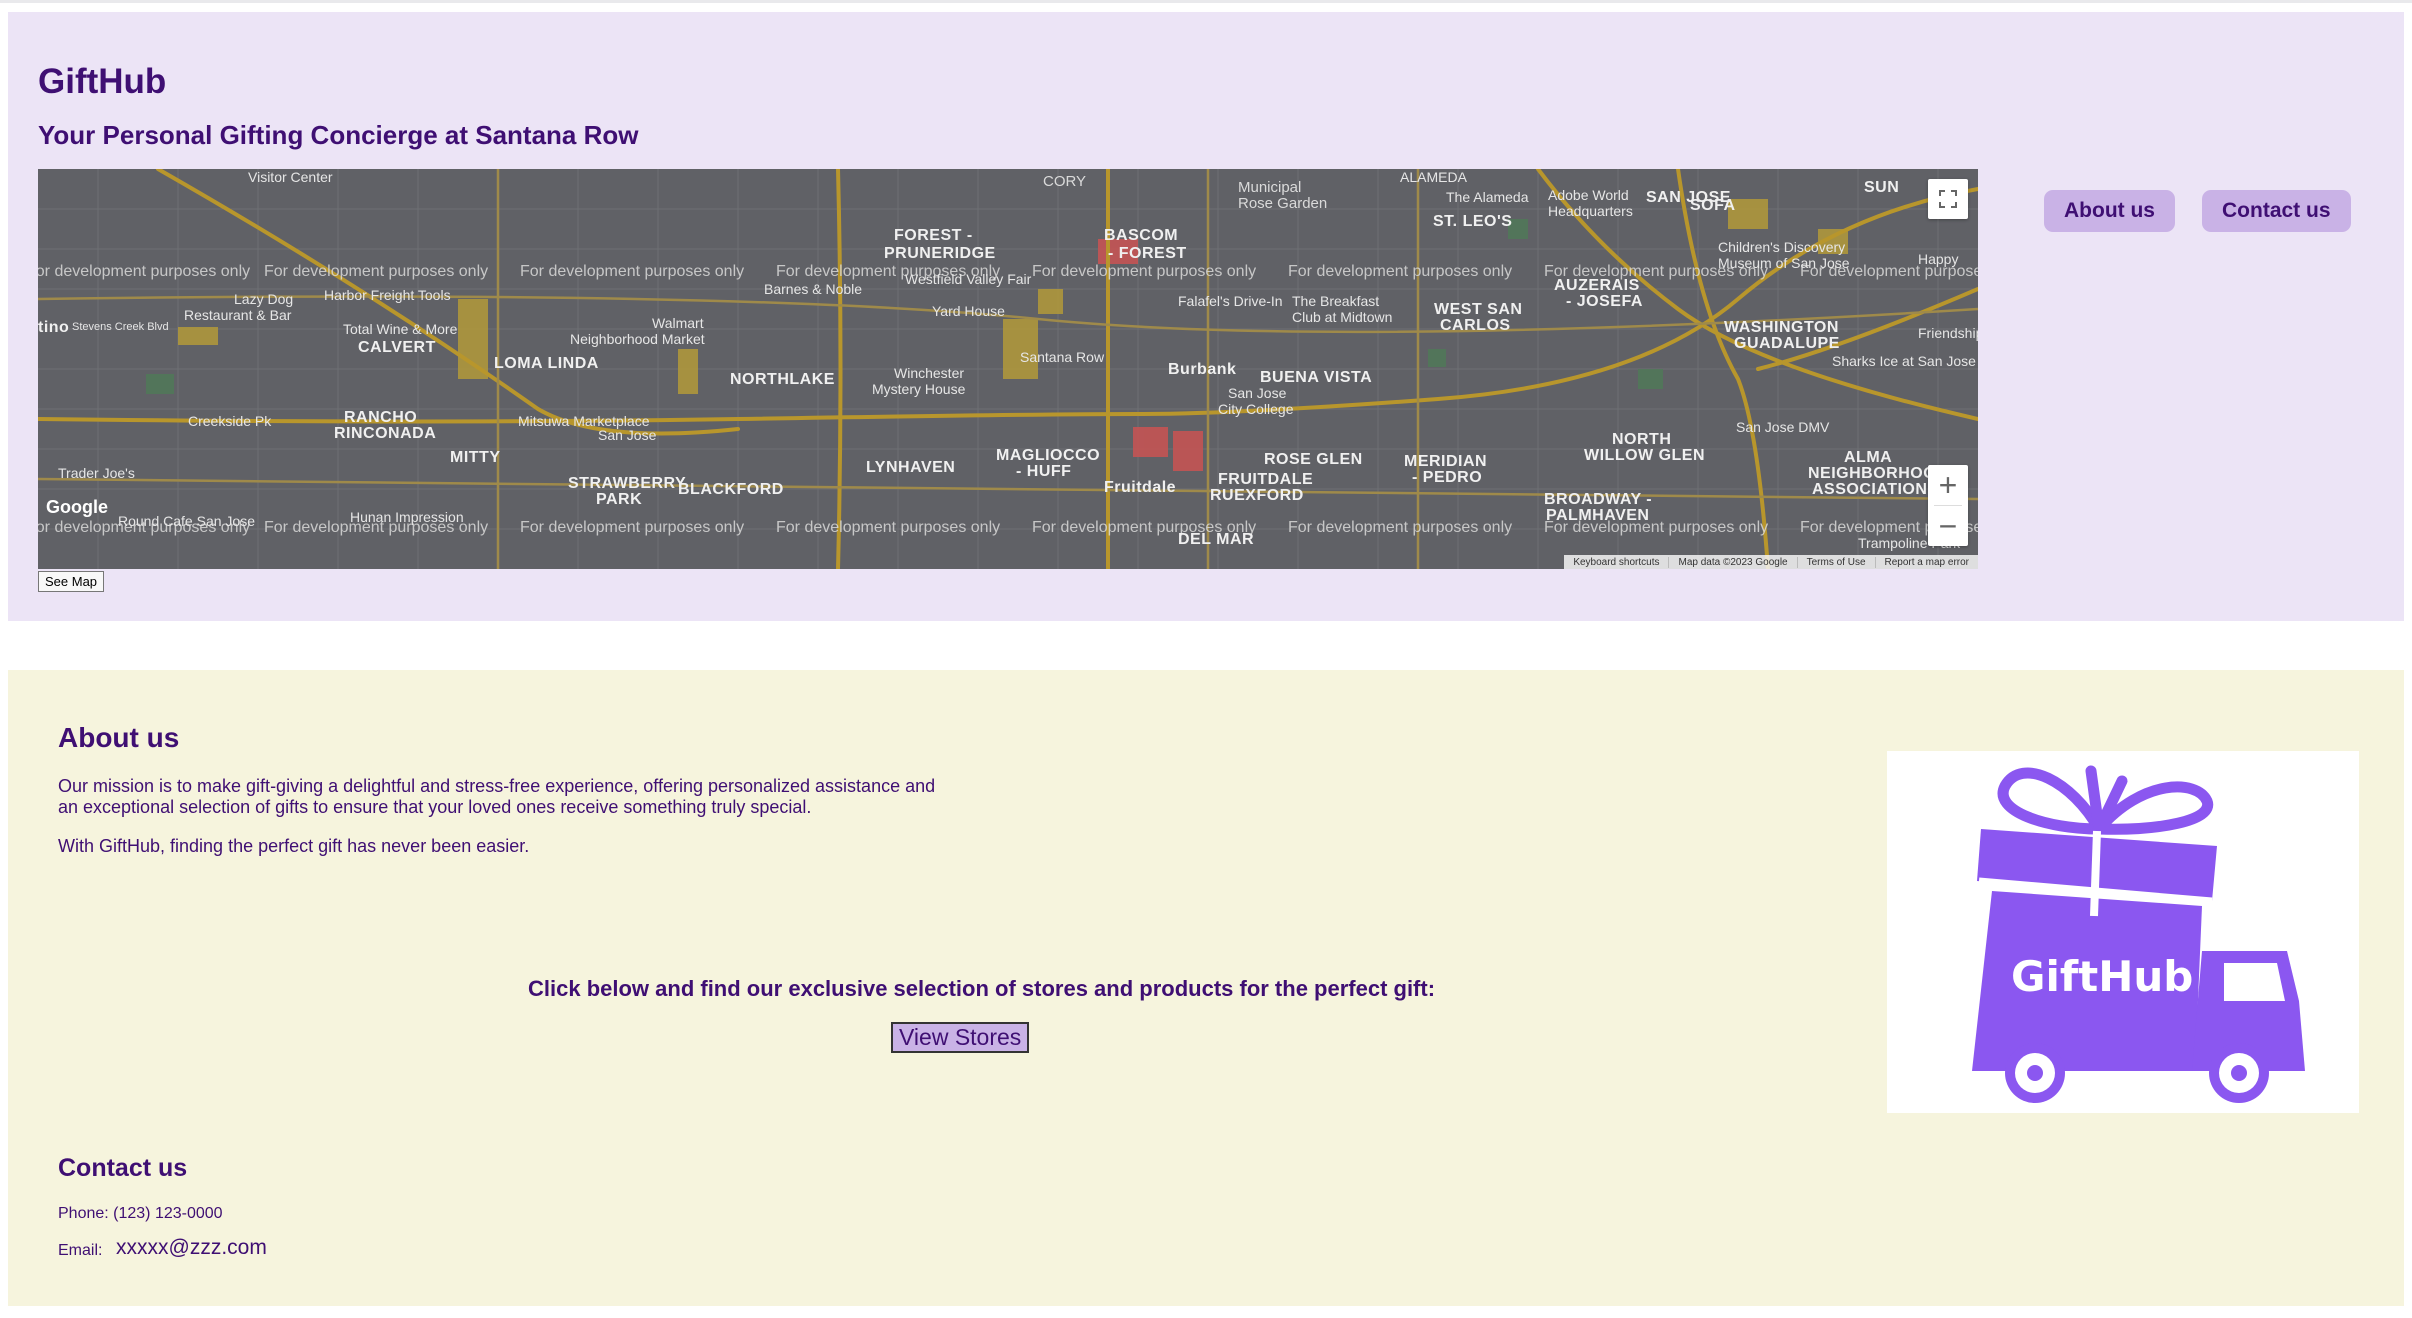 Image resolution: width=2412 pixels, height=1318 pixels. What do you see at coordinates (1062, 357) in the screenshot?
I see `map-label: Santana Row` at bounding box center [1062, 357].